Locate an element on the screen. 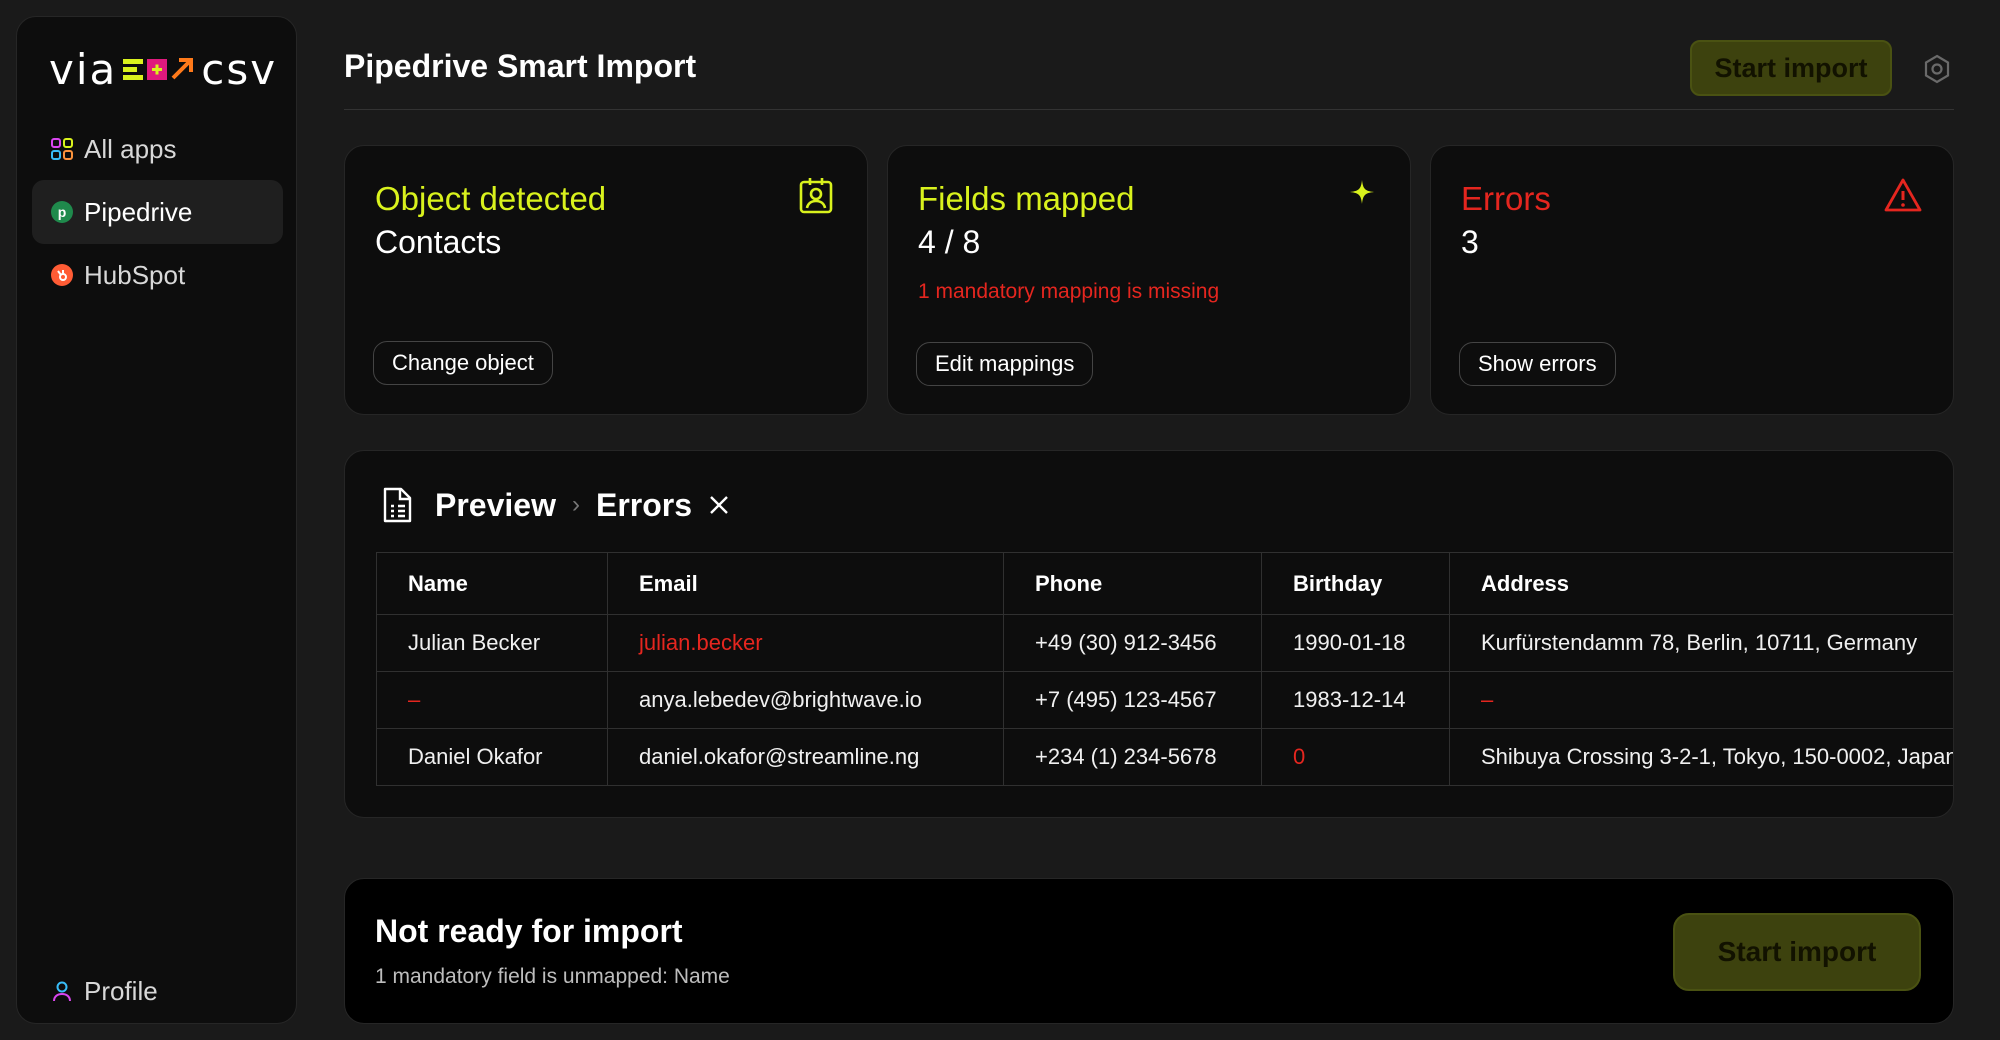  sidebar-item-all-apps: All apps is located at coordinates (157, 149).